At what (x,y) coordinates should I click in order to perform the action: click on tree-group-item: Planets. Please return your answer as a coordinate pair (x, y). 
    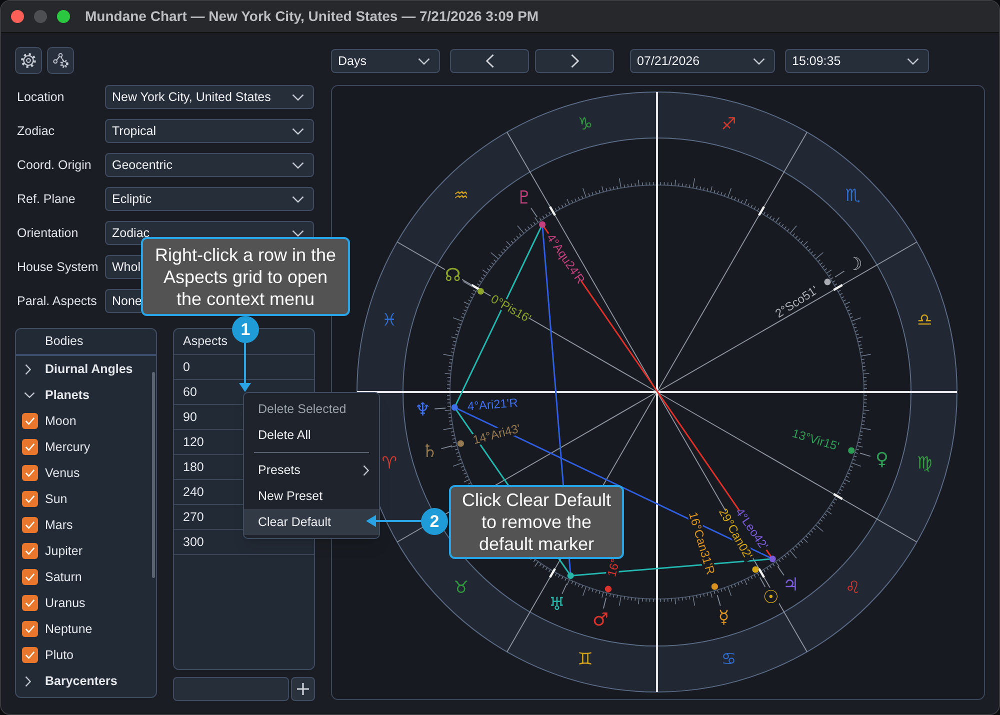
    Looking at the image, I should click on (83, 395).